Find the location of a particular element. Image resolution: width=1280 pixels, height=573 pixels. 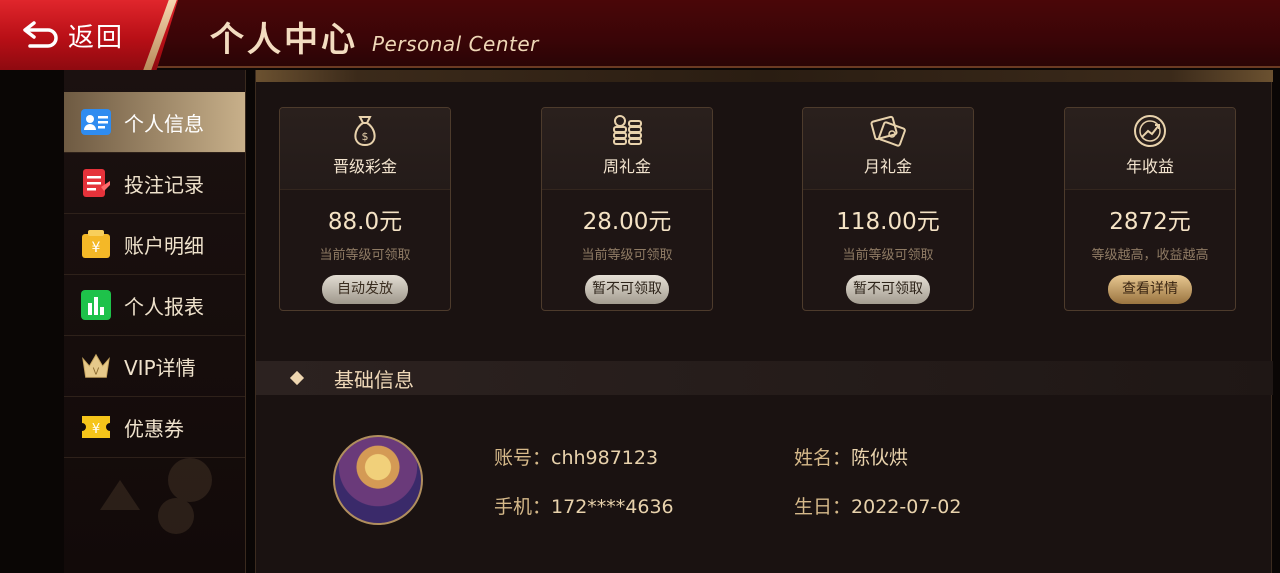

name-field: 姓名：陈伙烘 is located at coordinates (851, 456).